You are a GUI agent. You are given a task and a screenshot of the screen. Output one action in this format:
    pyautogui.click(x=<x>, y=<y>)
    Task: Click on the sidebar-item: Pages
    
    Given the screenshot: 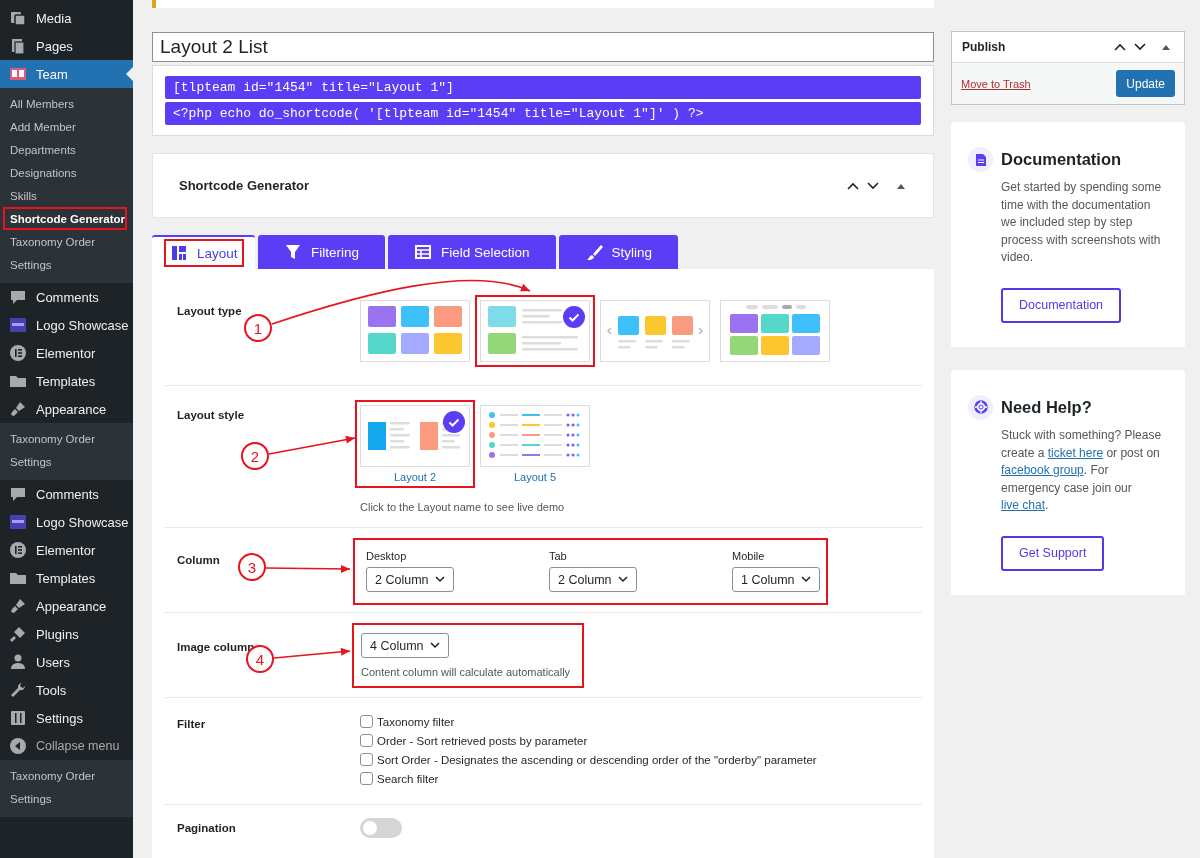 What is the action you would take?
    pyautogui.click(x=66, y=46)
    